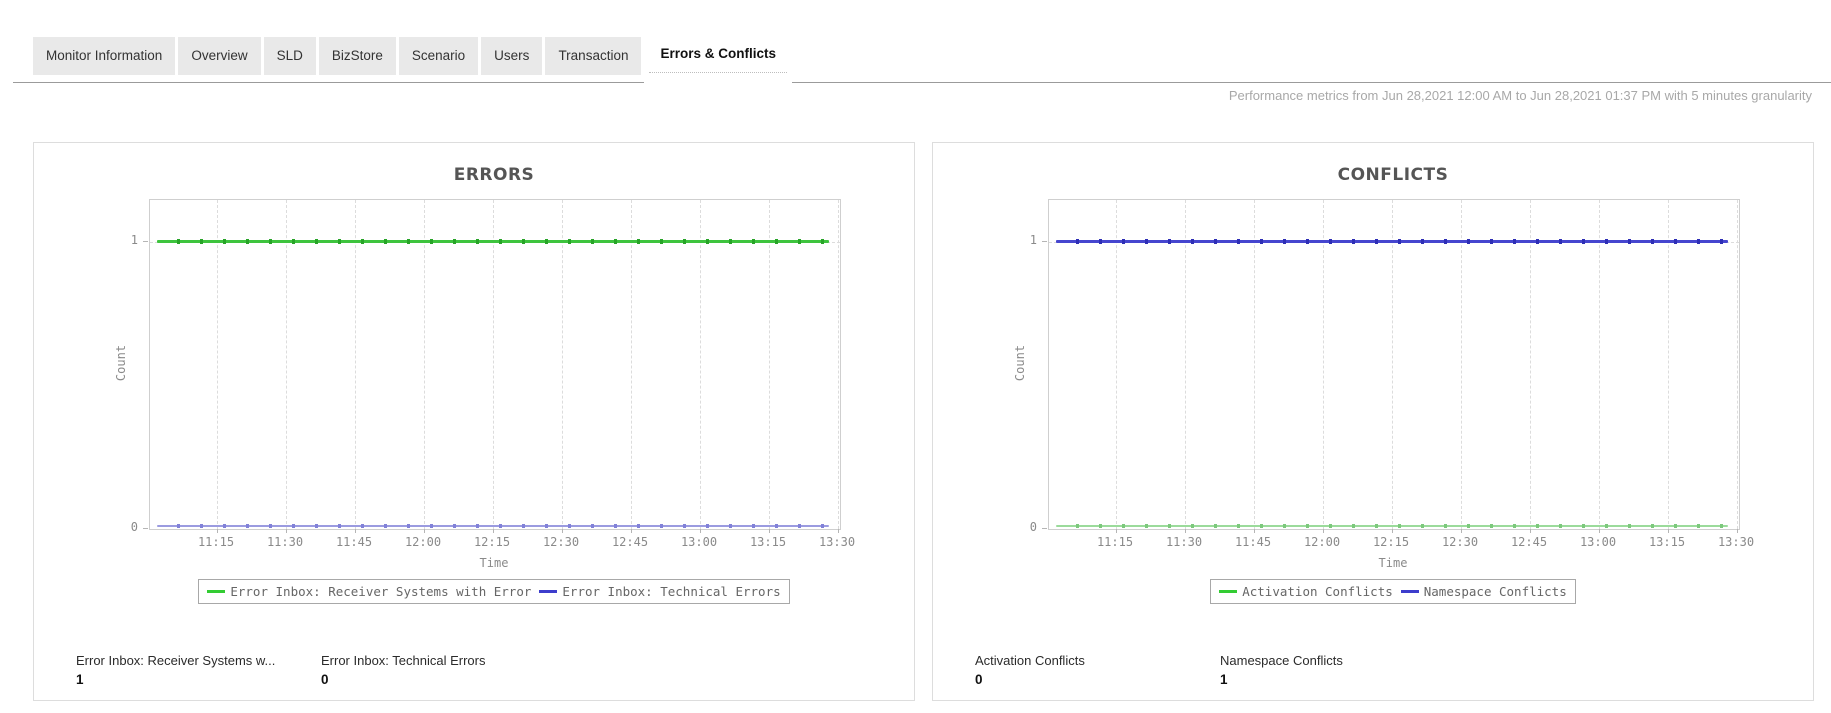  Describe the element at coordinates (289, 56) in the screenshot. I see `tab-sld: SLD` at that location.